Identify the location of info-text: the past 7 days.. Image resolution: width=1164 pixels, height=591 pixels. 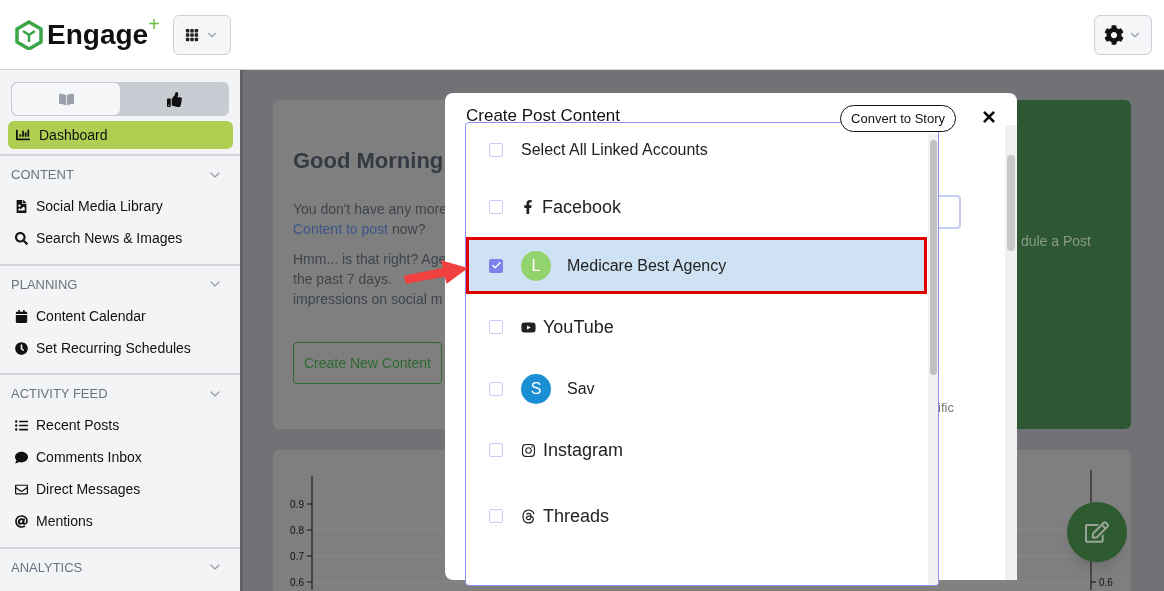
(342, 279).